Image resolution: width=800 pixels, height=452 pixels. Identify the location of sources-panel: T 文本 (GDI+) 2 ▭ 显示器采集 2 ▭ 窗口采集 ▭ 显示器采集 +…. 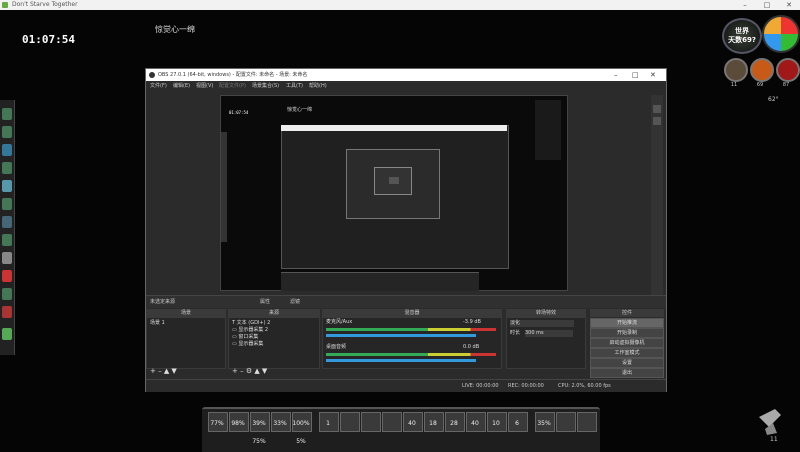
(274, 346).